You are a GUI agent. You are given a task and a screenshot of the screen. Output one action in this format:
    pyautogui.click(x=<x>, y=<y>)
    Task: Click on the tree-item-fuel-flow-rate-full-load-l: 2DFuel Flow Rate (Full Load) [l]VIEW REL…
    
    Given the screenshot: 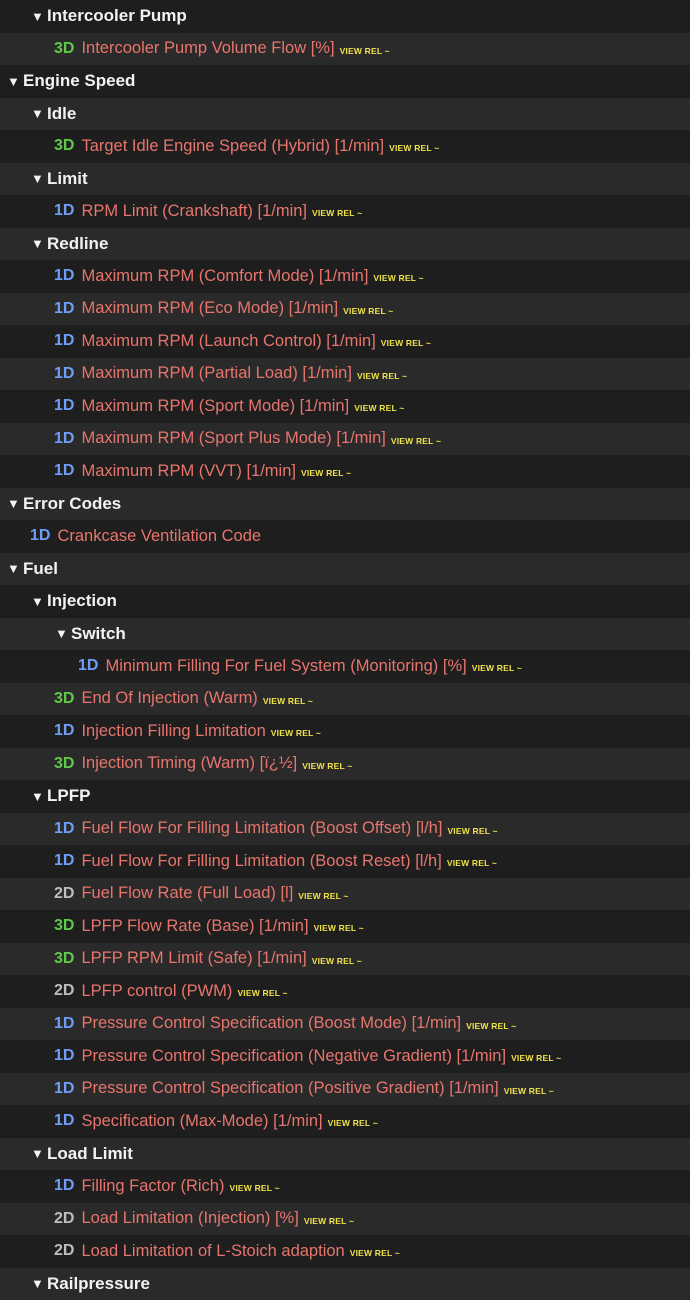 What is the action you would take?
    pyautogui.click(x=345, y=894)
    